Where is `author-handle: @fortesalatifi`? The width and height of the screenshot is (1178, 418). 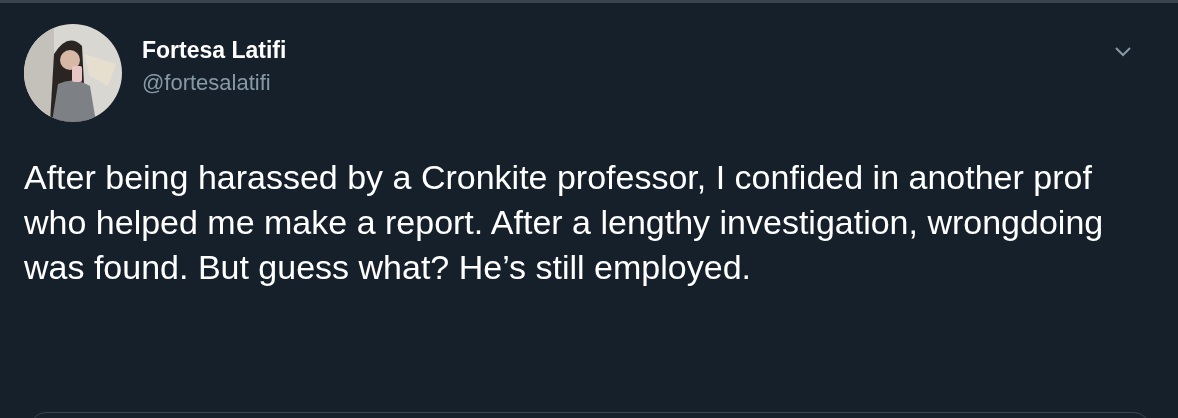
author-handle: @fortesalatifi is located at coordinates (214, 83).